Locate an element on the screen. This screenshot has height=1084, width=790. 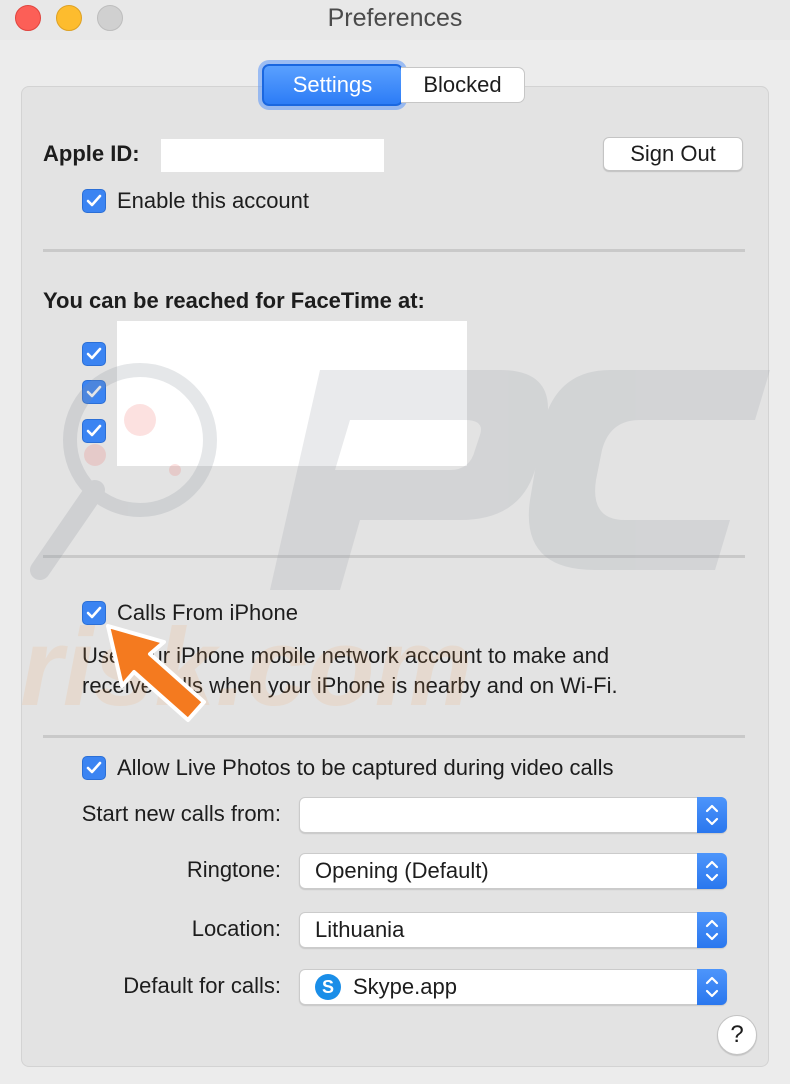
tab-blocked: Blocked is located at coordinates (463, 85).